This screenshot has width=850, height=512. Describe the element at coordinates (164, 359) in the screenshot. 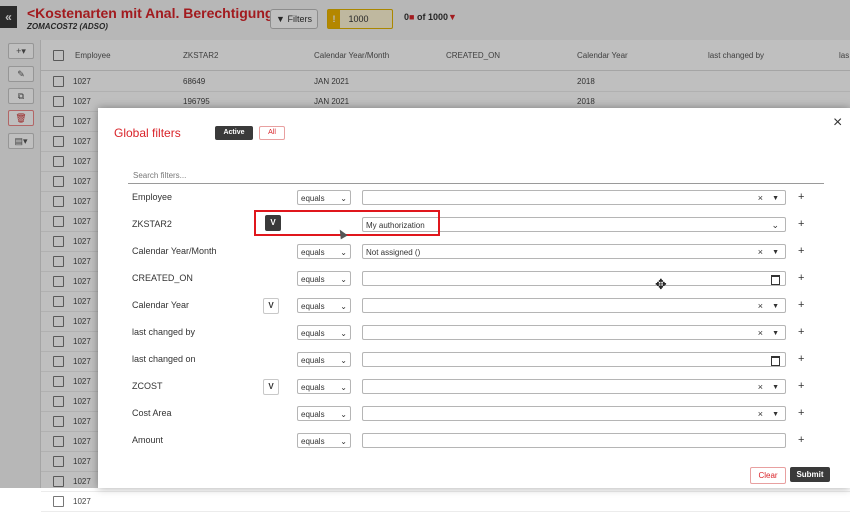

I see `filter-label: last changed on` at that location.